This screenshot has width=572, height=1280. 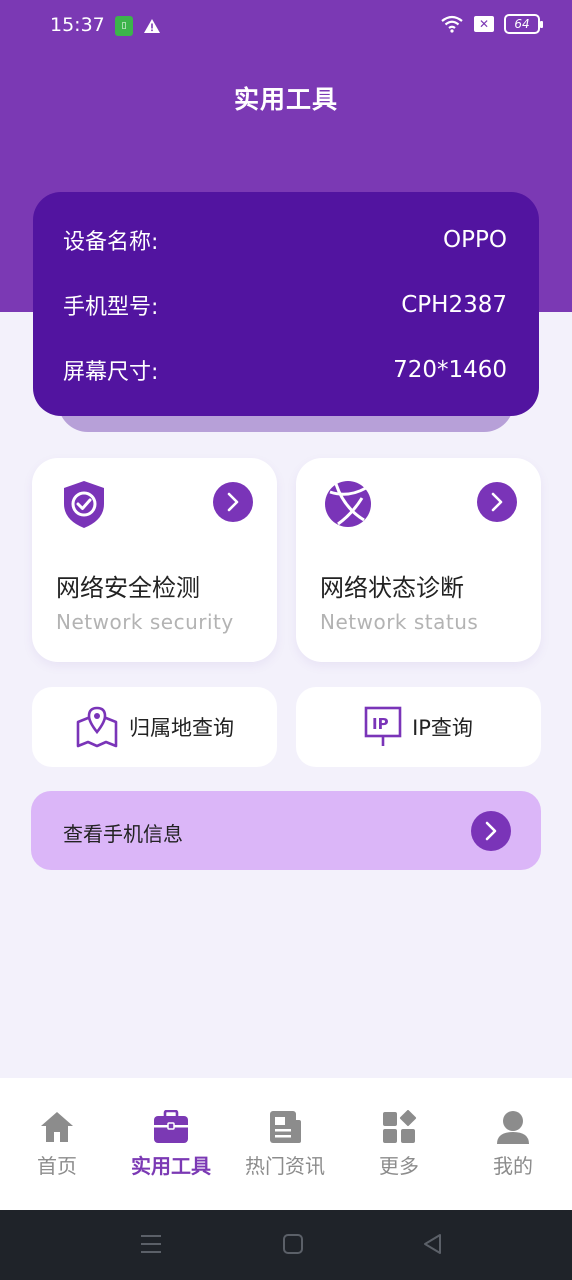 I want to click on device-model-label: 手机型号:, so click(x=111, y=307).